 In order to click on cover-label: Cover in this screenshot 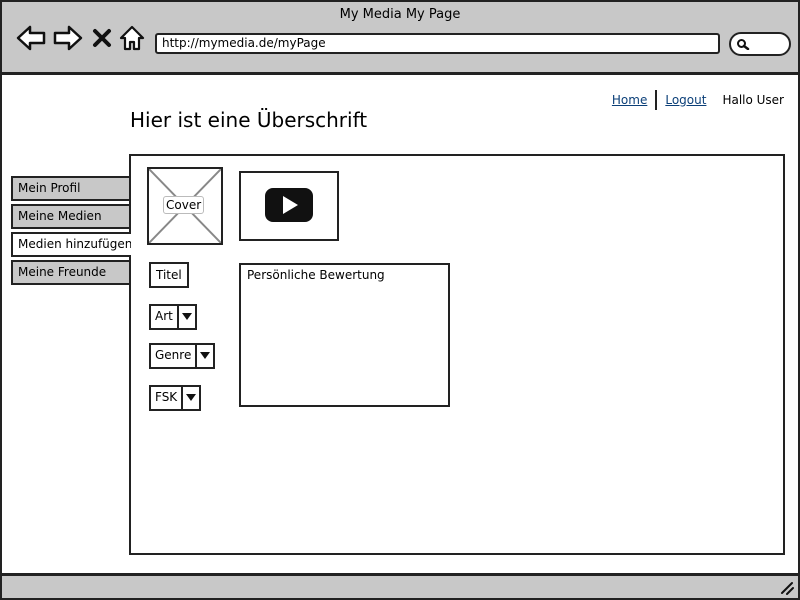, I will do `click(184, 205)`.